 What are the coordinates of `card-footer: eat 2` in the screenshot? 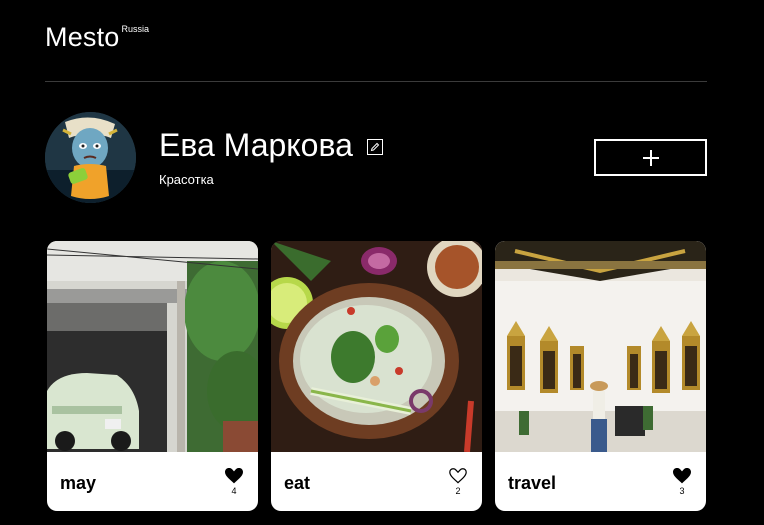 It's located at (376, 481).